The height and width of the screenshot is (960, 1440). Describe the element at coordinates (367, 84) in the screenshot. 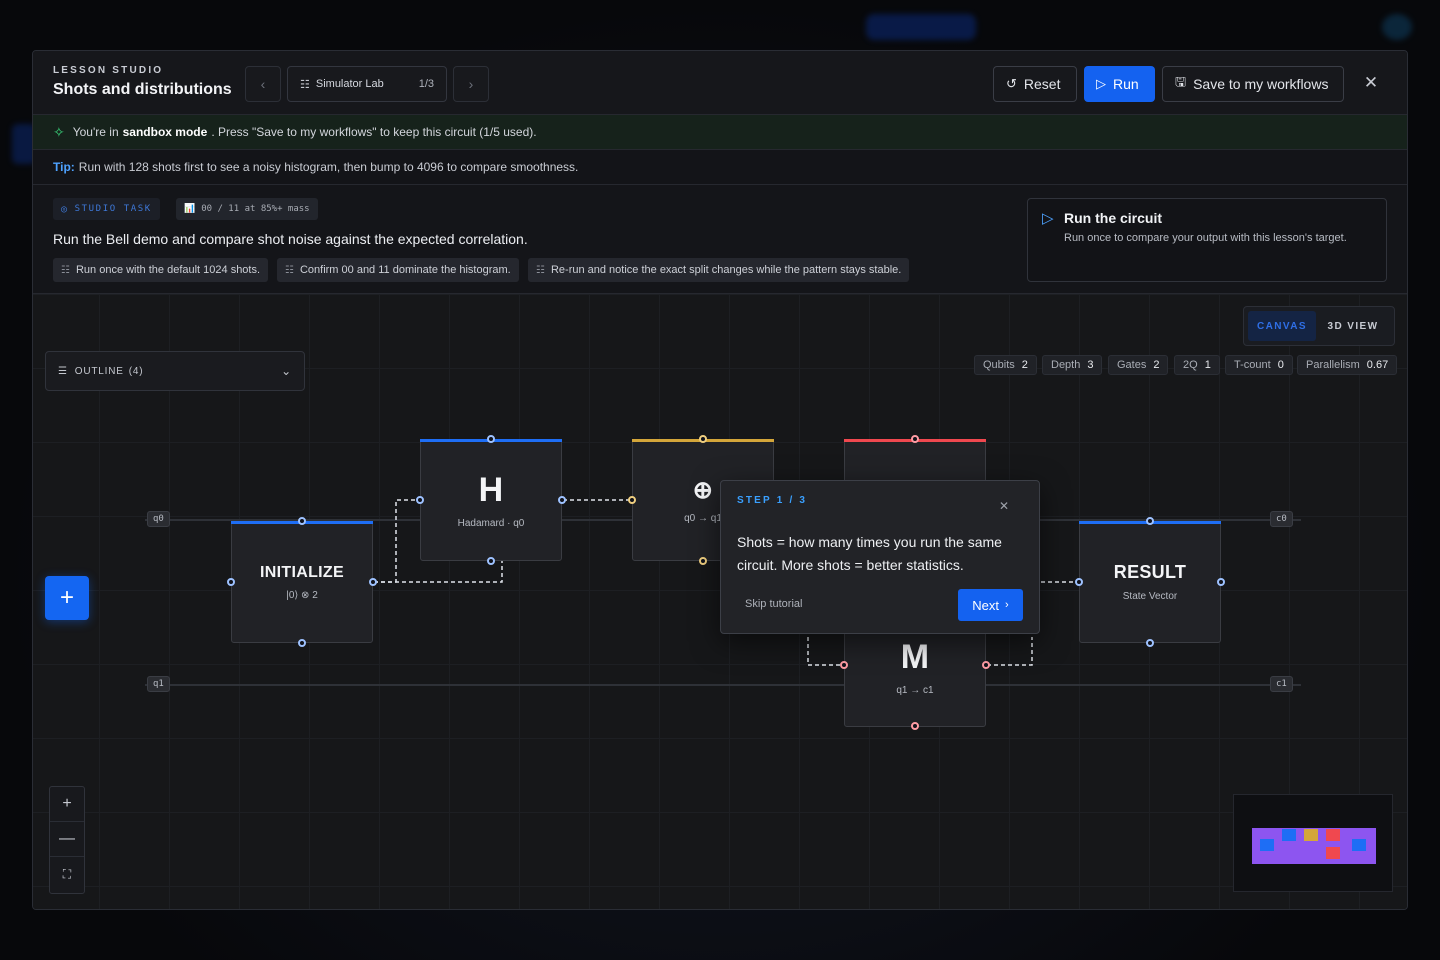

I see `lab-selector: ☷ Simulator Lab 1/3` at that location.